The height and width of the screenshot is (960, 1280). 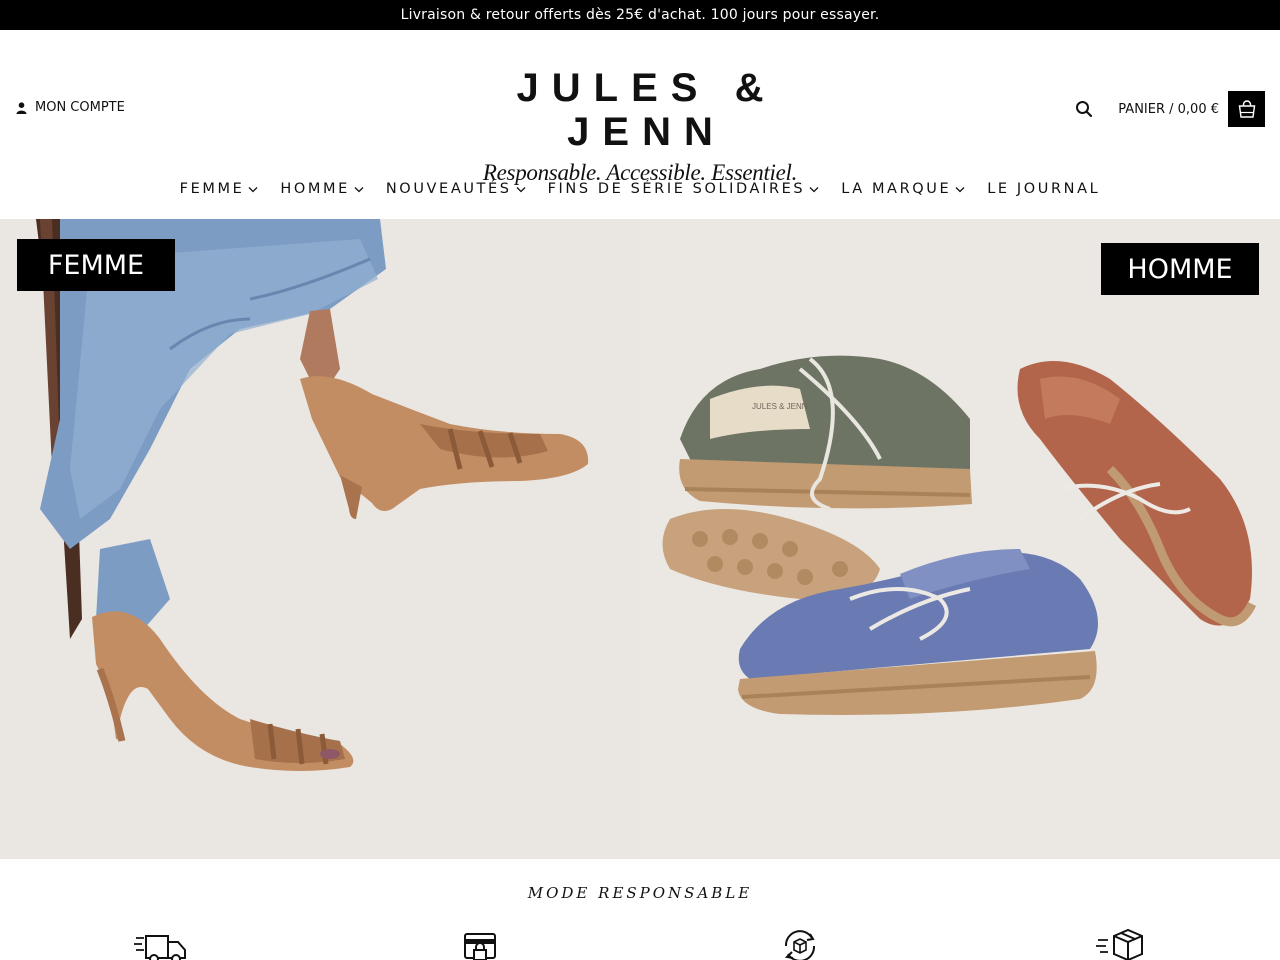 What do you see at coordinates (646, 110) in the screenshot?
I see `logo-wordmark: JULES & JENN` at bounding box center [646, 110].